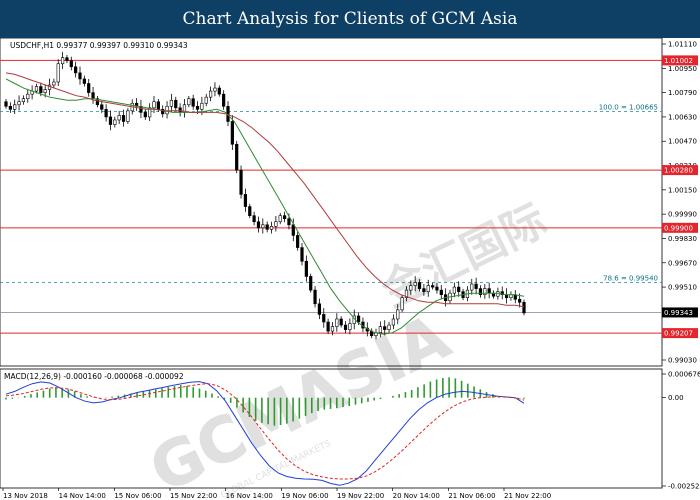 This screenshot has height=500, width=700. Describe the element at coordinates (682, 190) in the screenshot. I see `price-y-tick-label: 1.00150` at that location.